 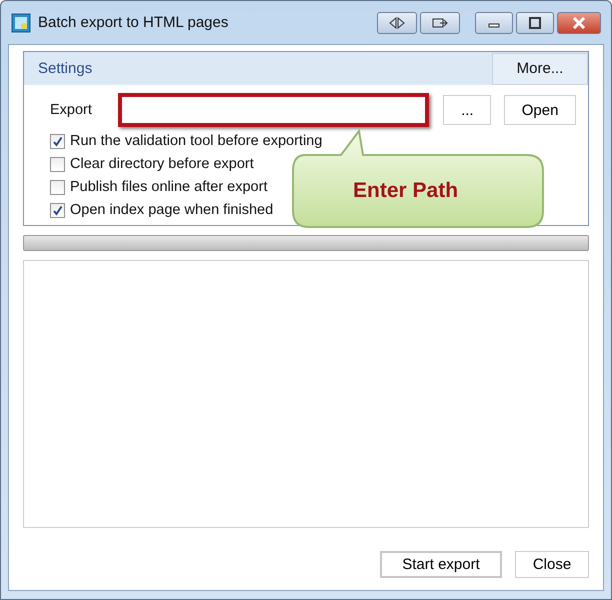 I want to click on callout-text: Enter Path, so click(x=405, y=191).